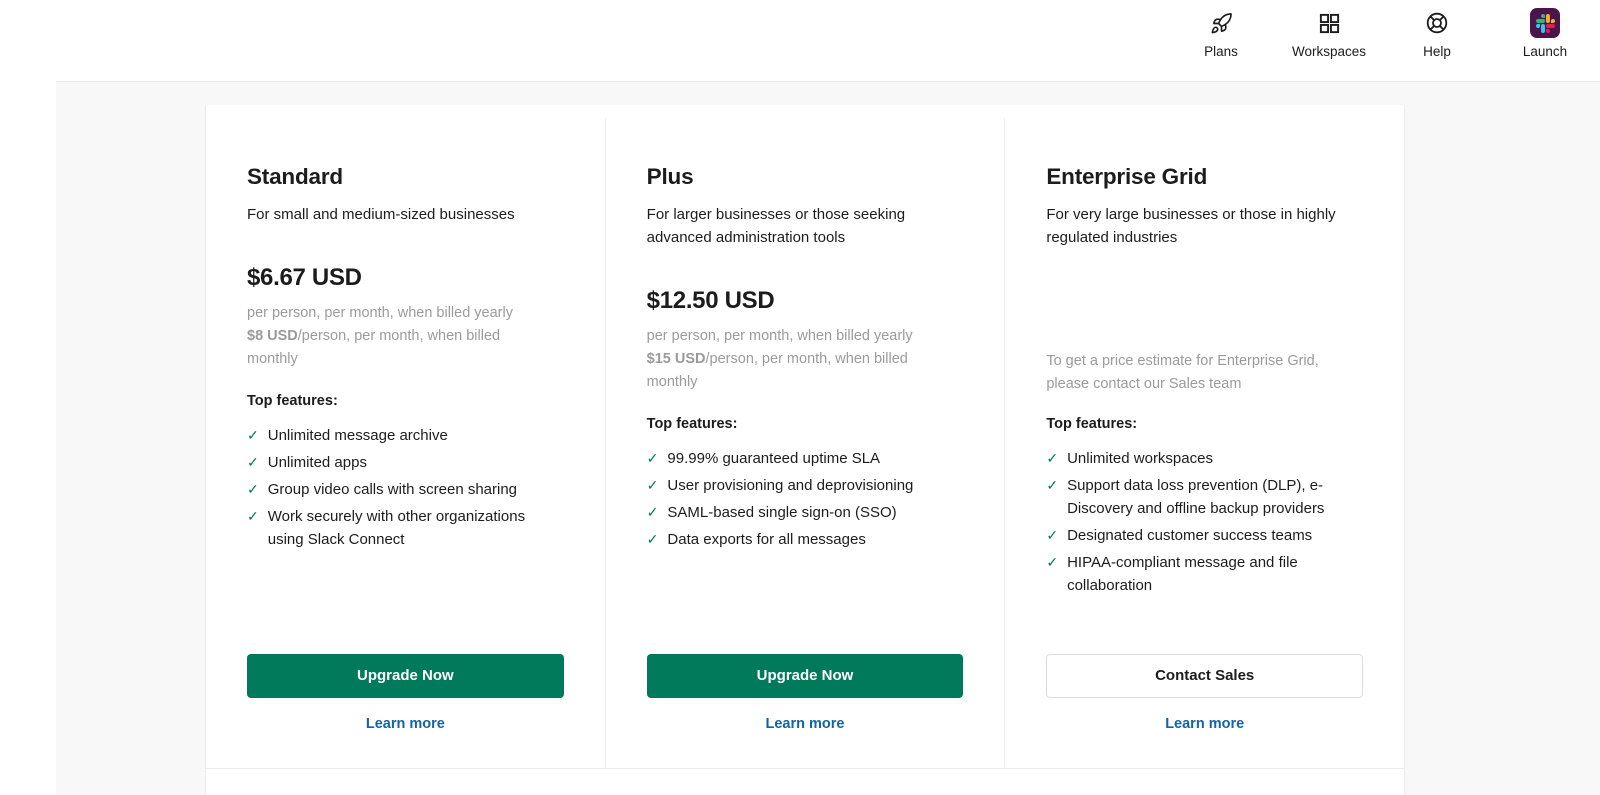 The height and width of the screenshot is (795, 1600). I want to click on nav-label-launch: Launch, so click(1545, 51).